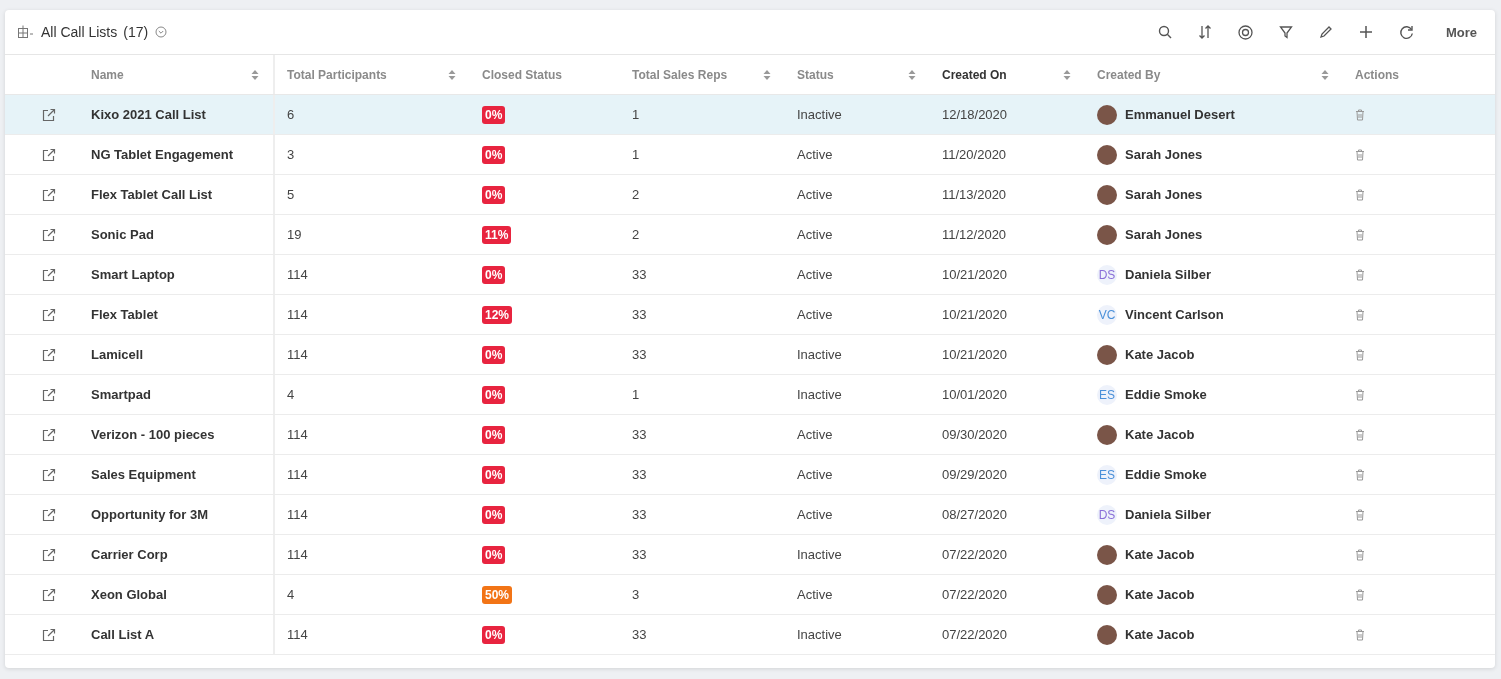 The image size is (1501, 679). I want to click on column-header: Created By, so click(1214, 74).